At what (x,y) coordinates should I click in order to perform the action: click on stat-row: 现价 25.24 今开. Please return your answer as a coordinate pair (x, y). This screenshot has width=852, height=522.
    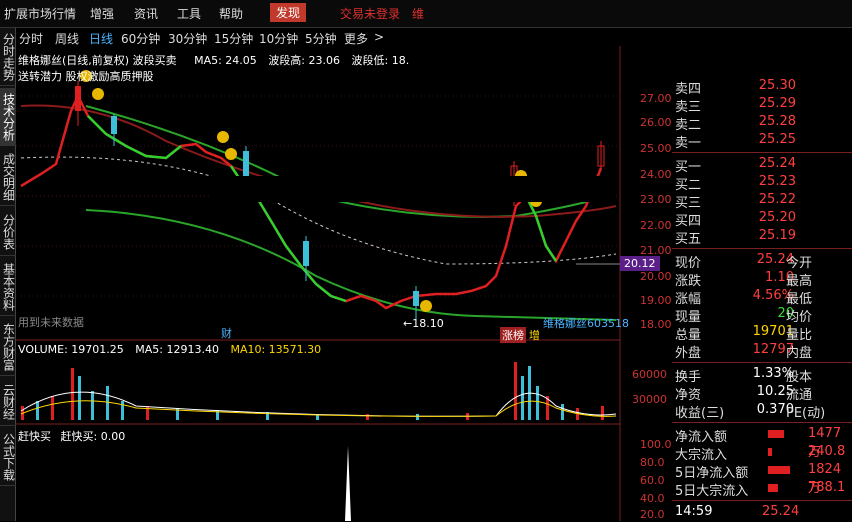
    Looking at the image, I should click on (762, 261).